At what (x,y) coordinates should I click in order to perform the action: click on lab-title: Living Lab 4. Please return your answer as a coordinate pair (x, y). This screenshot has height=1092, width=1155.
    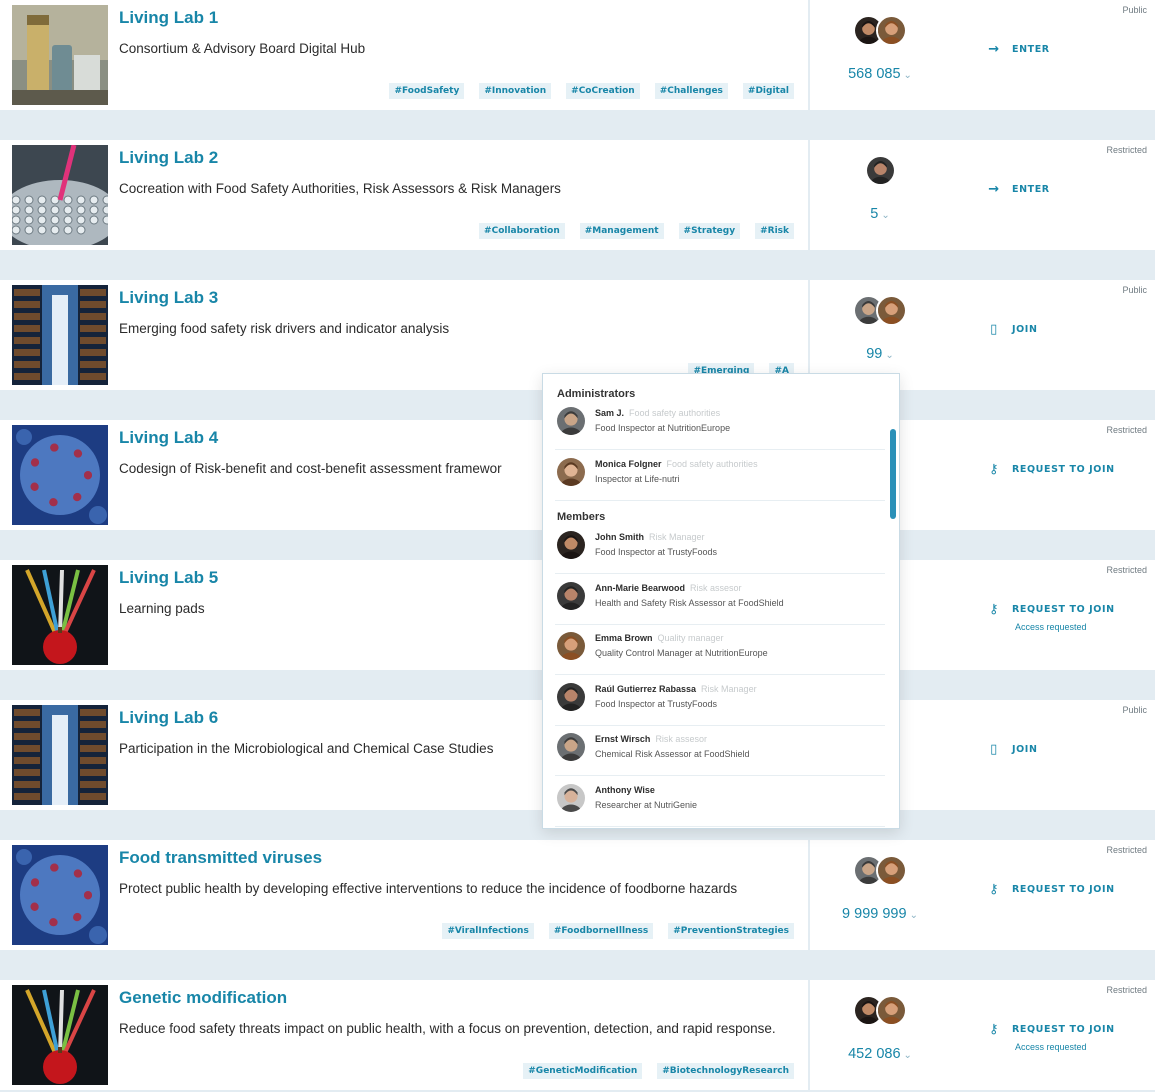
    Looking at the image, I should click on (168, 438).